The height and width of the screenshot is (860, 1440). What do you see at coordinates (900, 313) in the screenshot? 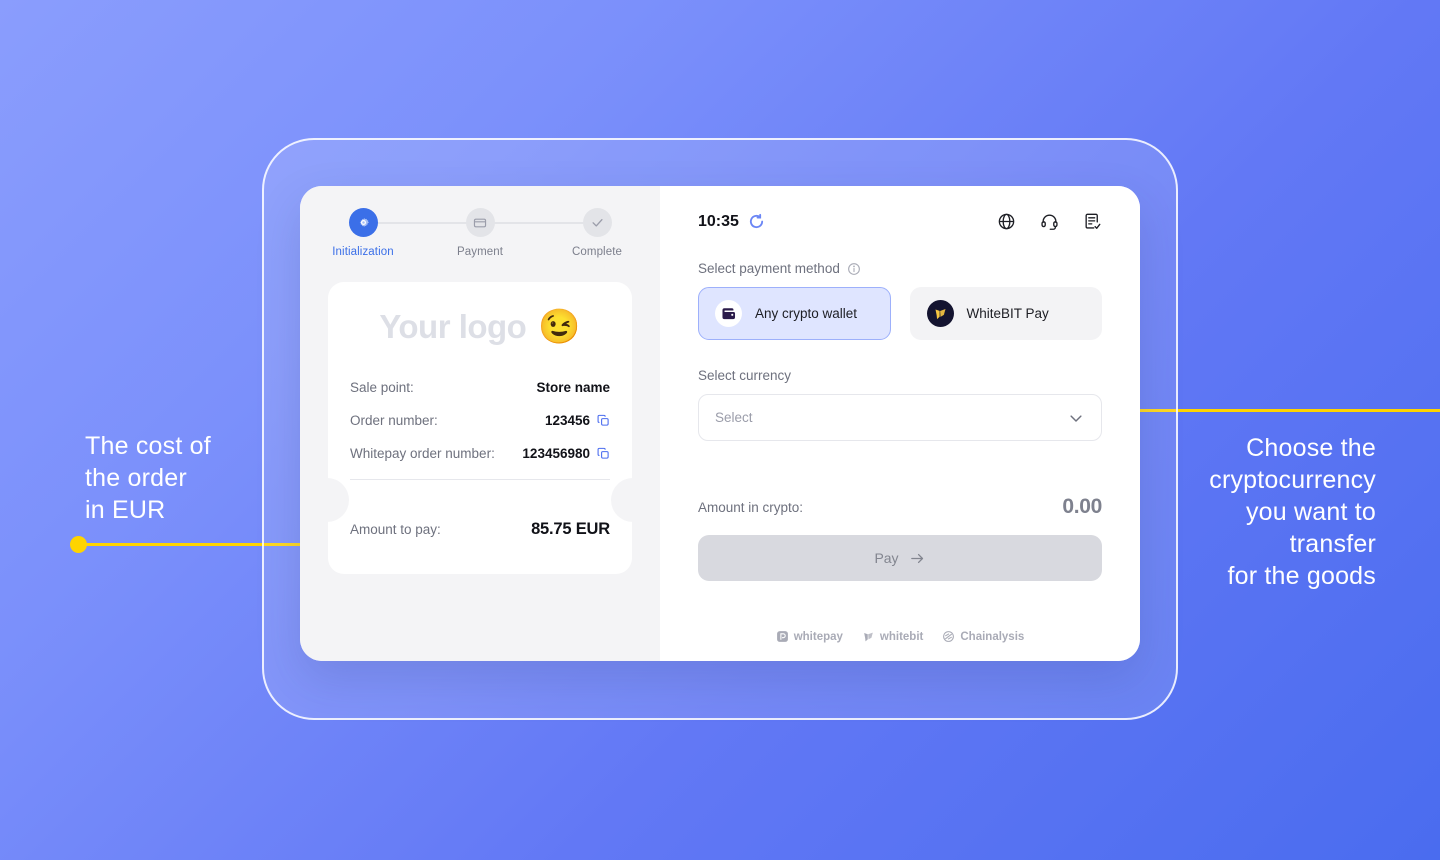
I see `payment-method-options: Any crypto wallet WhiteBIT Pay` at bounding box center [900, 313].